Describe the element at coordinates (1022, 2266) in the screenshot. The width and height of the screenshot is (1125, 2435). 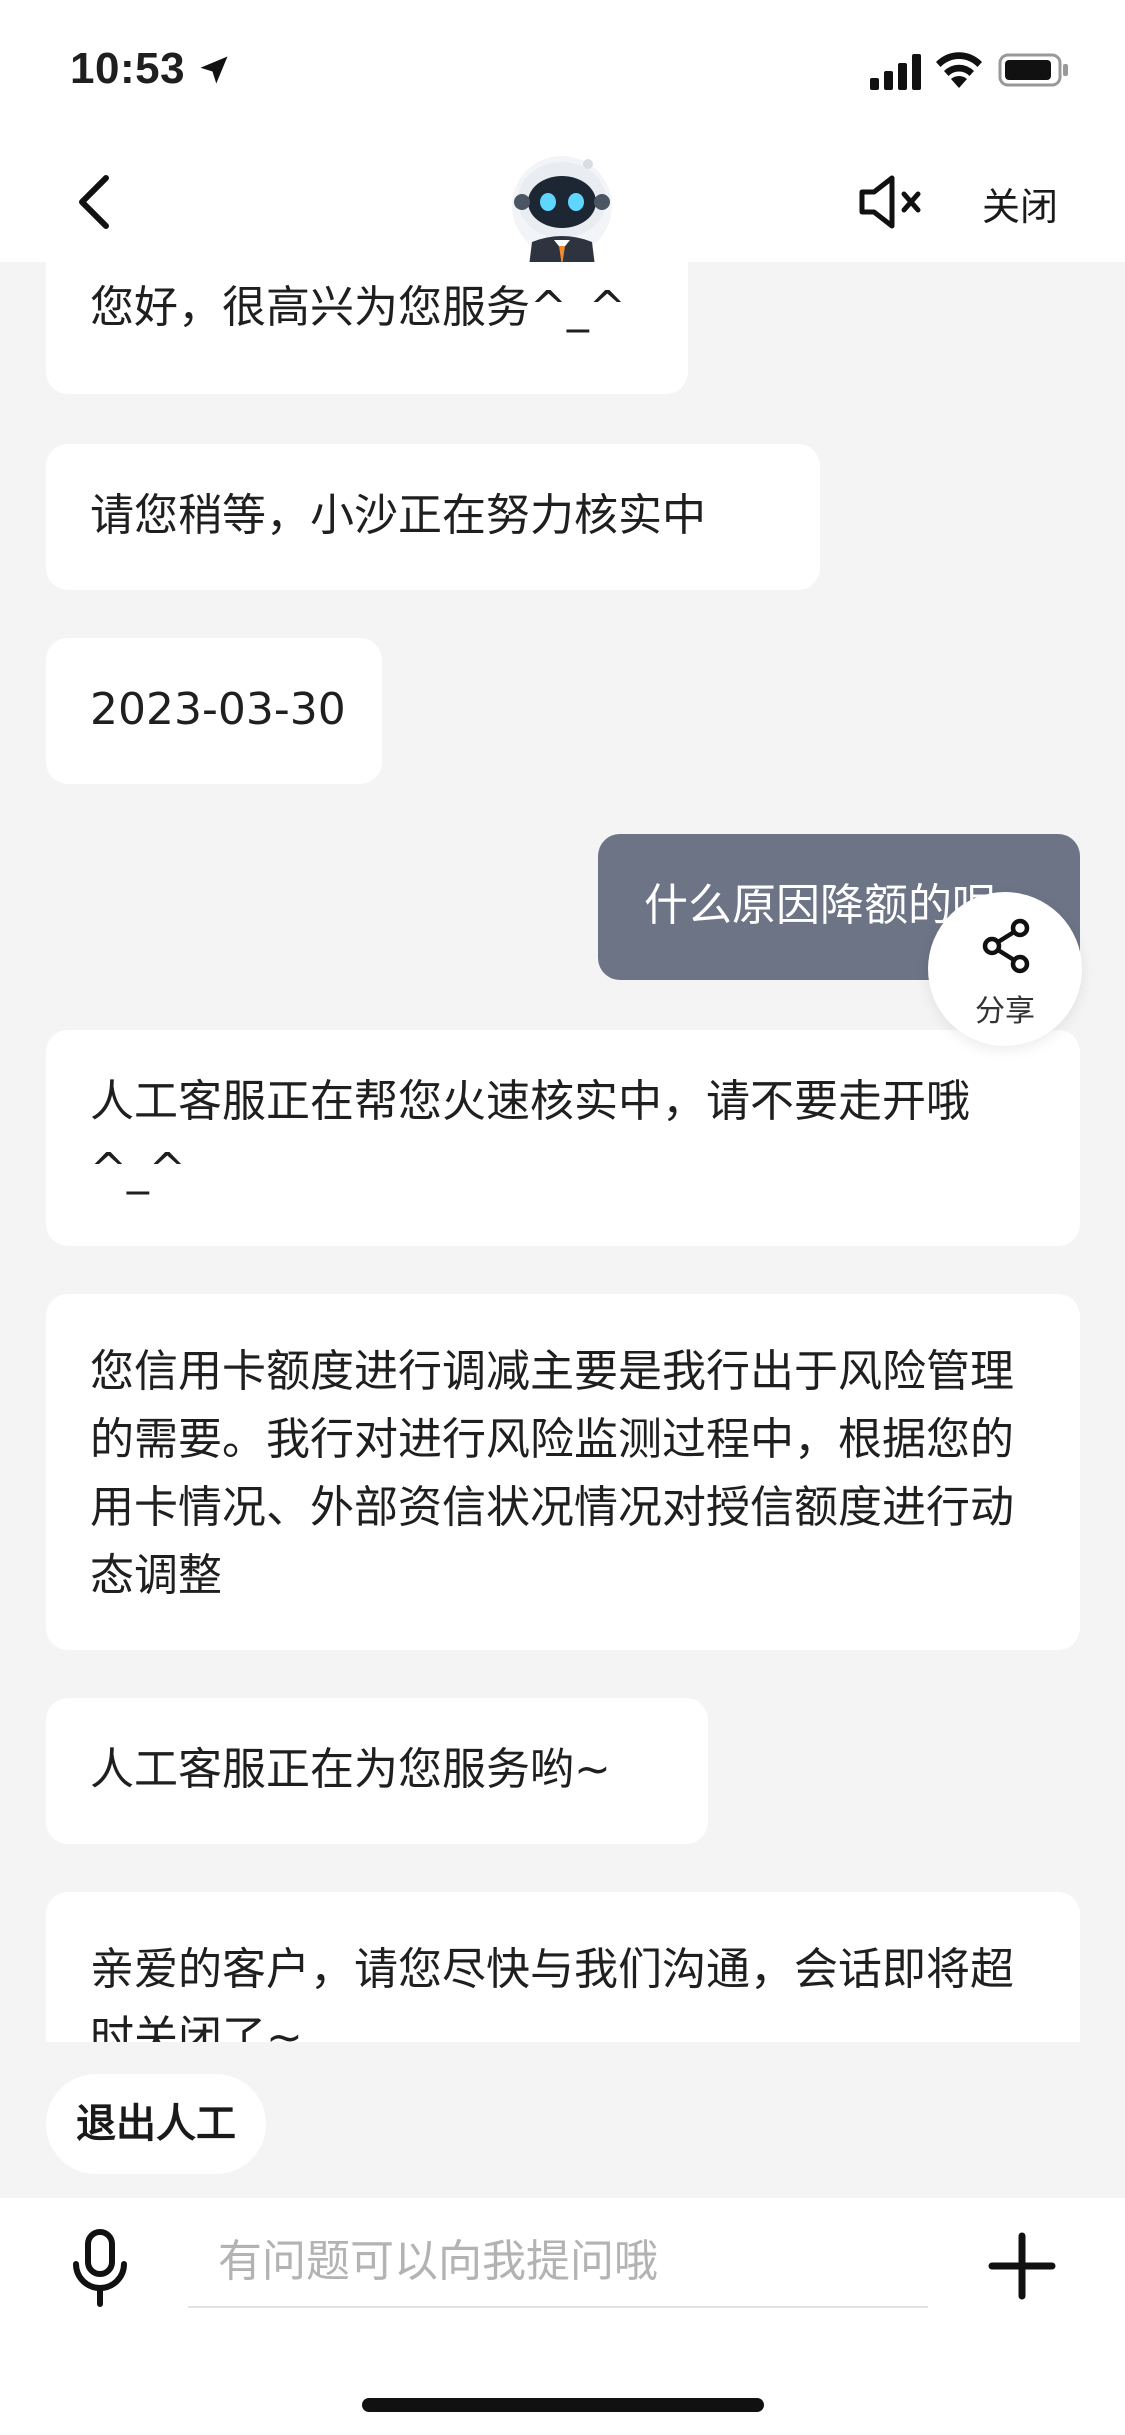
I see `plus-icon` at that location.